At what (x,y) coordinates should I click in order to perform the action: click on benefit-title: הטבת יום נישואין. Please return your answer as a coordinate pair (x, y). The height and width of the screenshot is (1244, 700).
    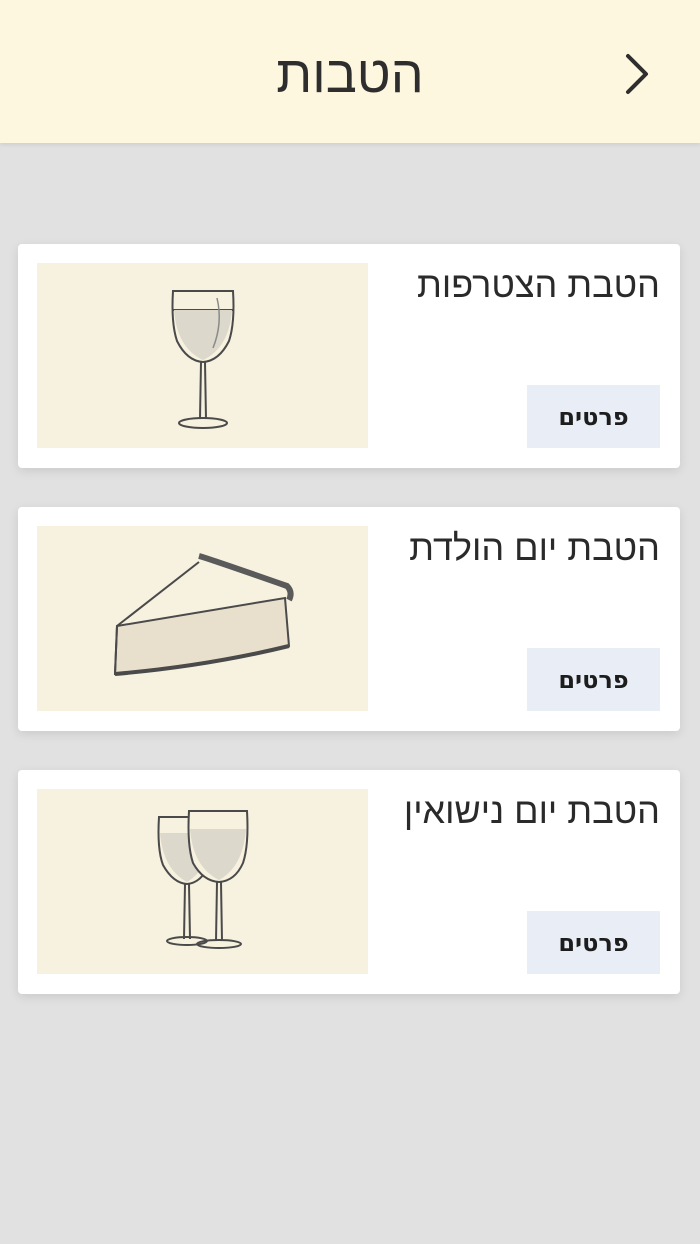
    Looking at the image, I should click on (531, 810).